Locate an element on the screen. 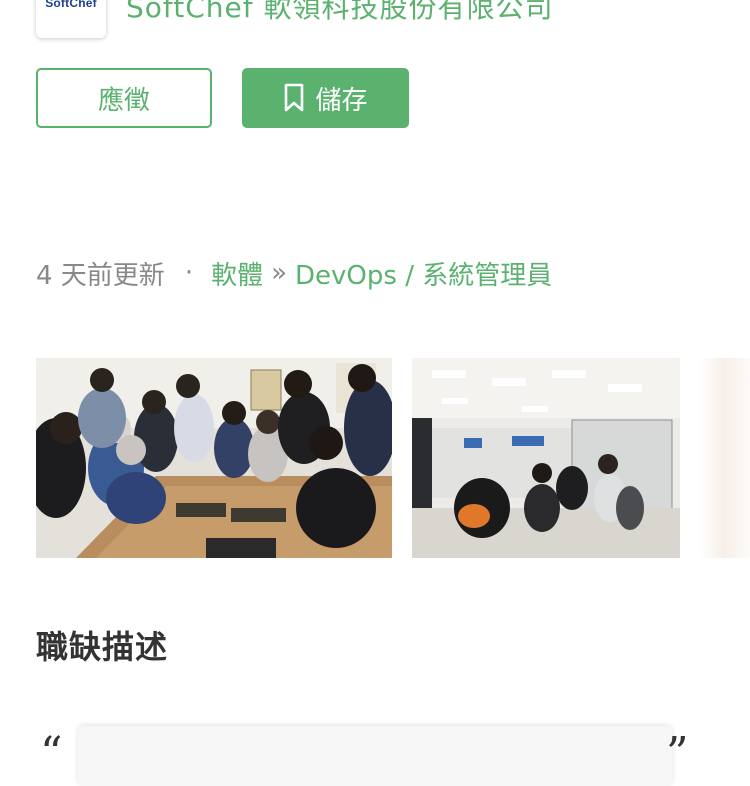 The width and height of the screenshot is (750, 786). updated-time: 4 天前更新 is located at coordinates (100, 275).